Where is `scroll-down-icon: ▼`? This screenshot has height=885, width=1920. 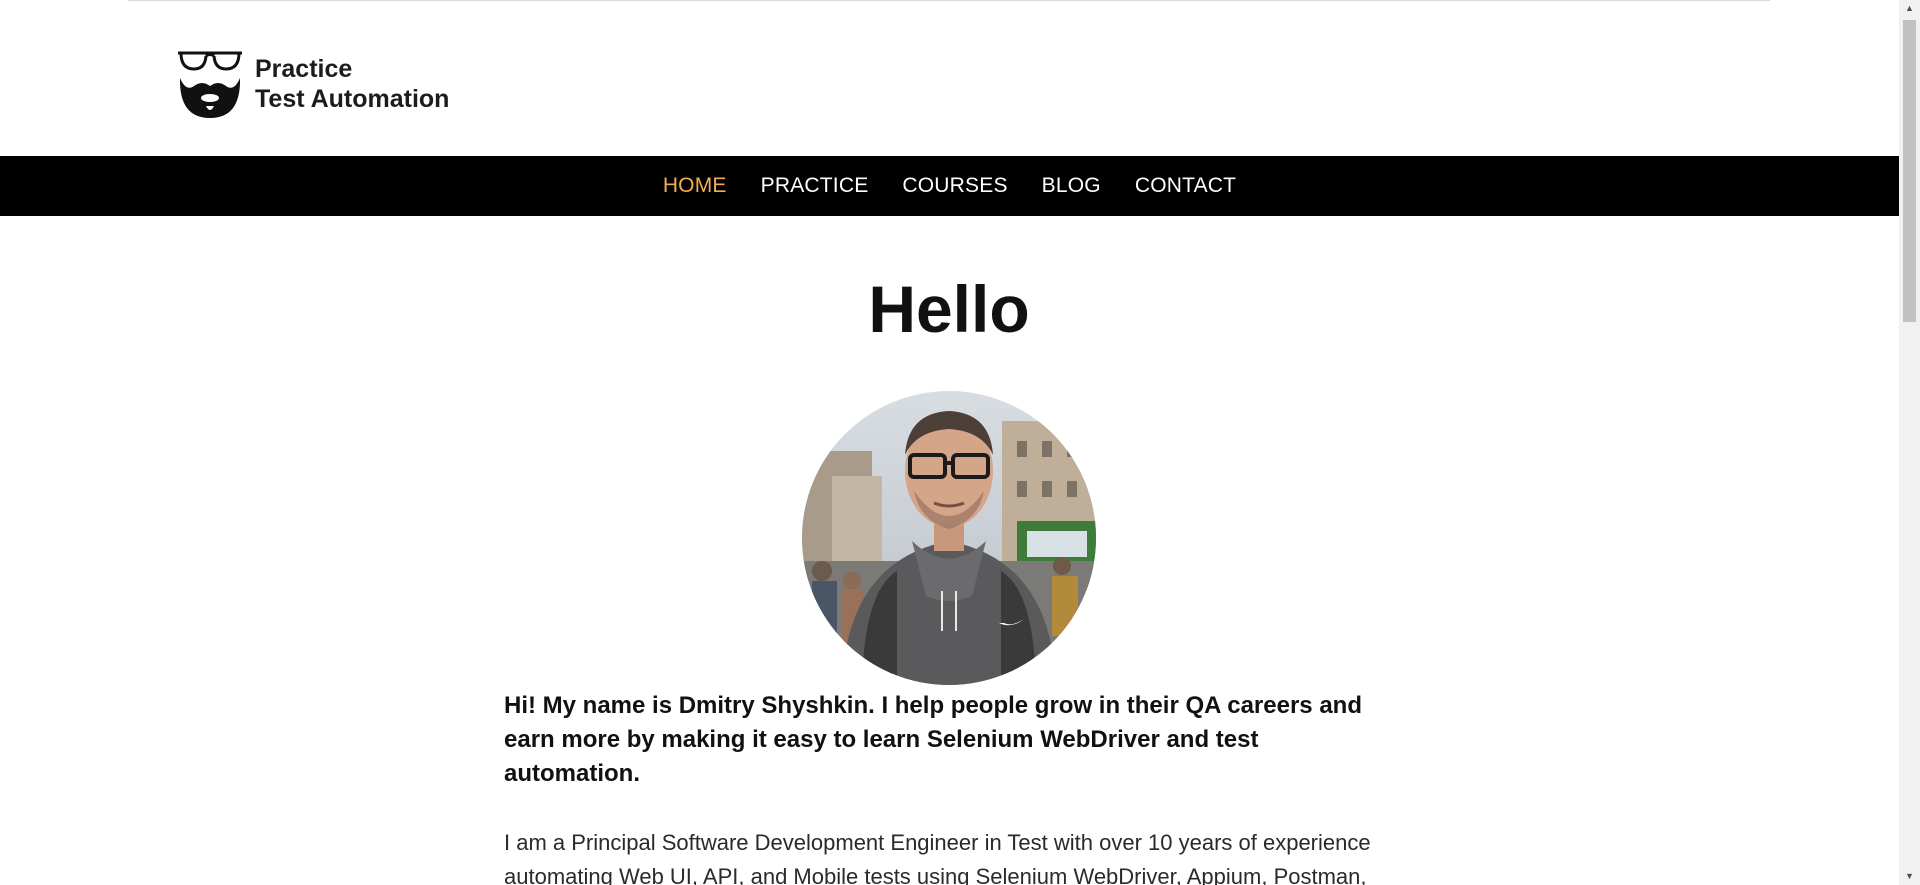
scroll-down-icon: ▼ is located at coordinates (1909, 876).